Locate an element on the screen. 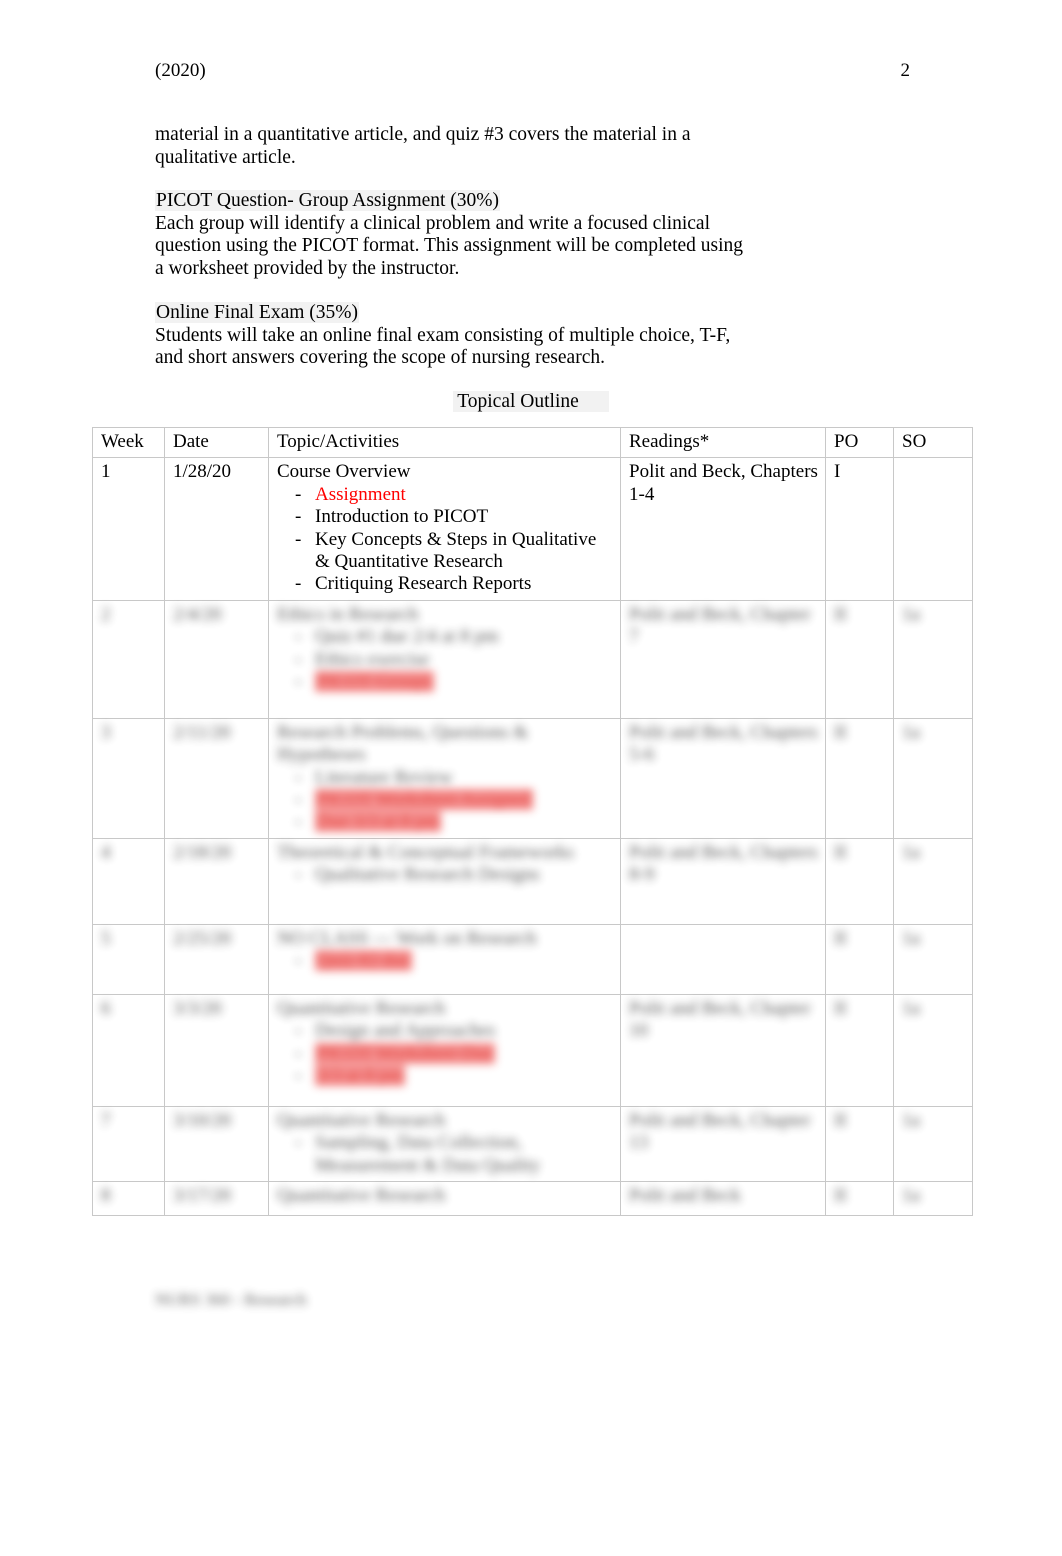  topic-item-highlight: Assignment is located at coordinates (360, 494).